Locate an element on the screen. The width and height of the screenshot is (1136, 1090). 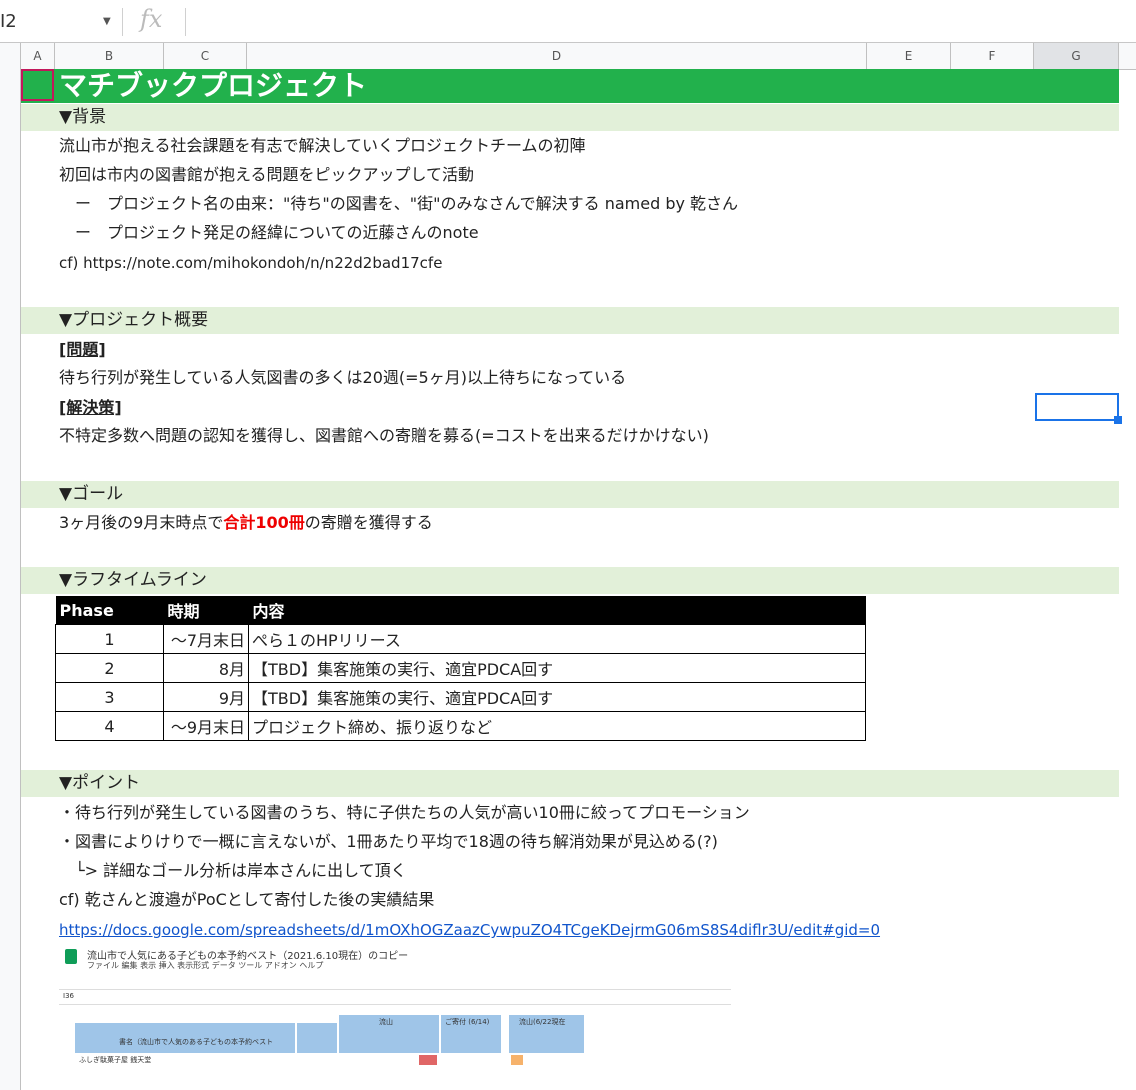
fill-handle is located at coordinates (1118, 420).